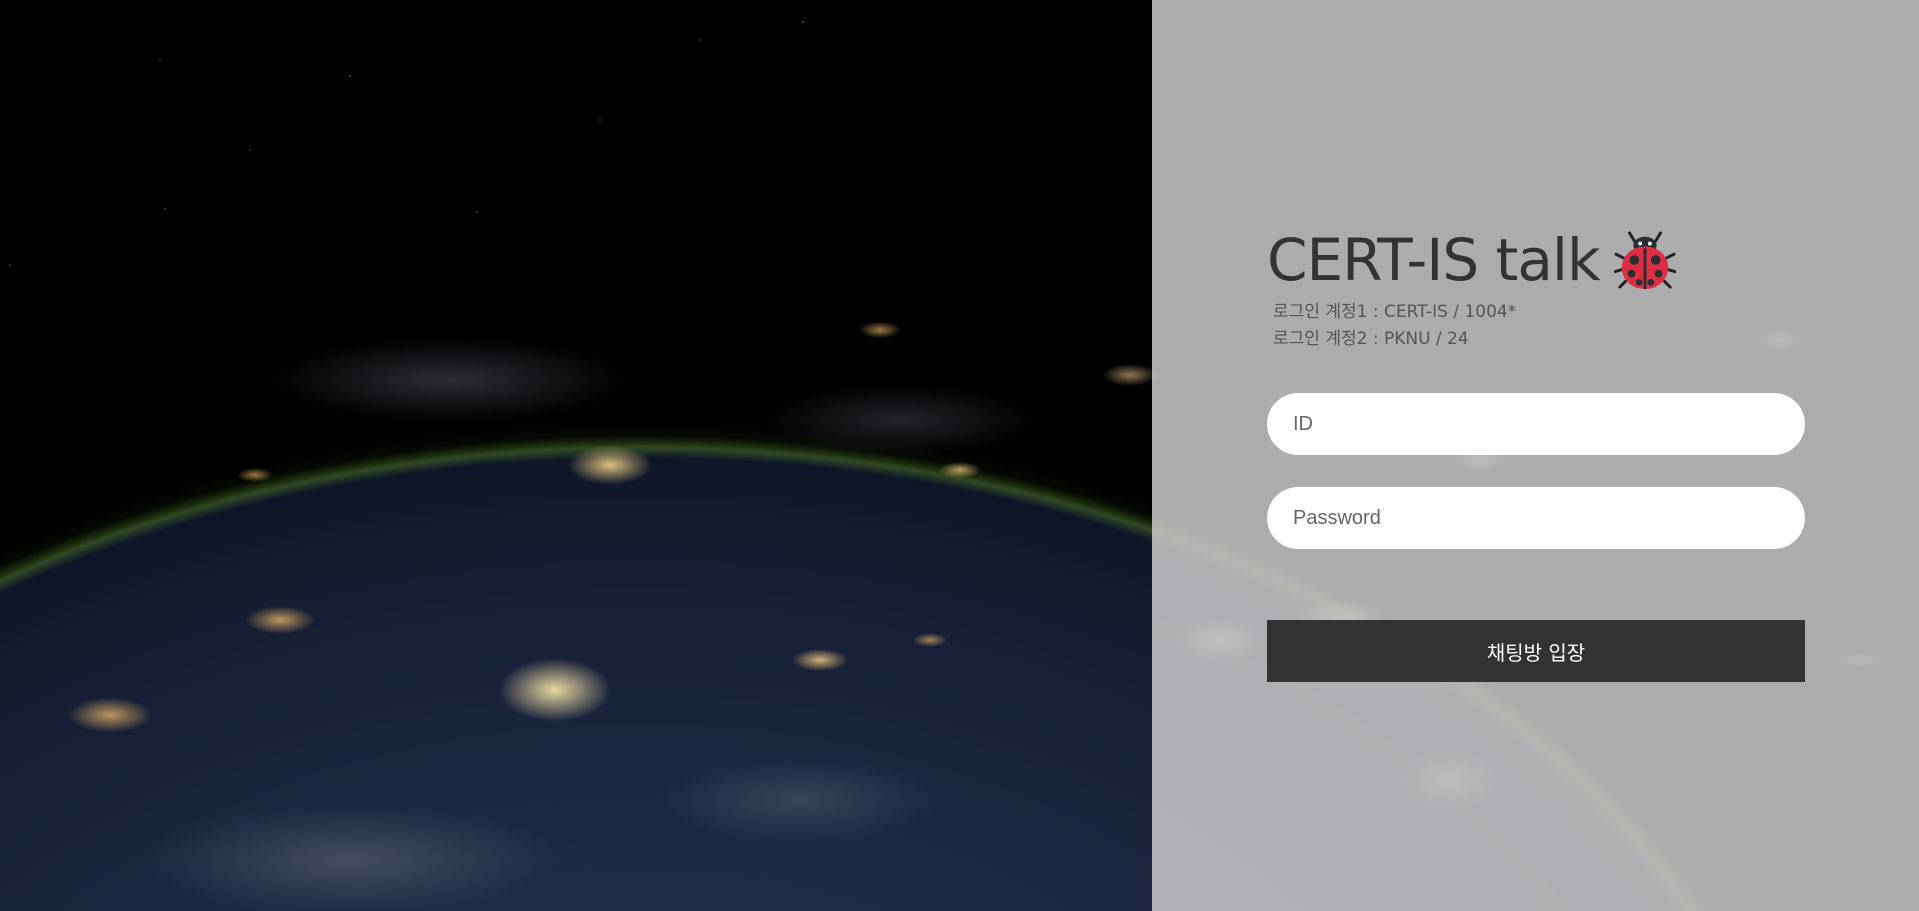 Image resolution: width=1919 pixels, height=911 pixels. Describe the element at coordinates (1395, 312) in the screenshot. I see `account-hint-1: 로그인 계정1 : CERT-IS / 1004*` at that location.